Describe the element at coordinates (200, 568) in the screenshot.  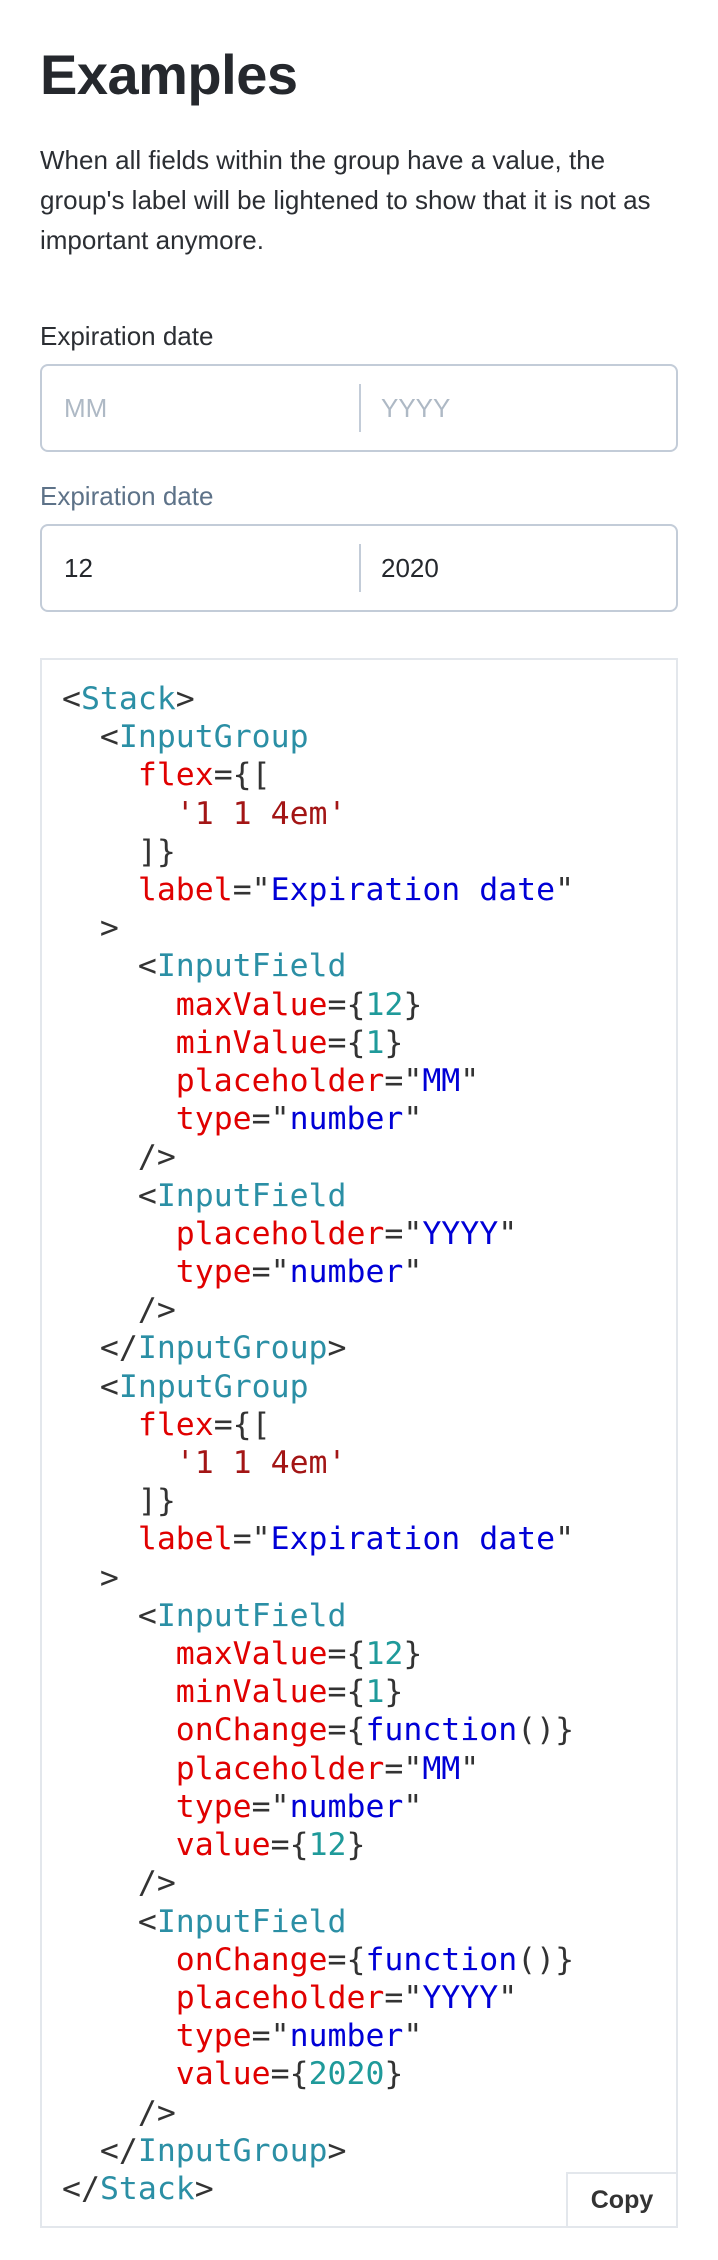
I see `month-field: 12` at that location.